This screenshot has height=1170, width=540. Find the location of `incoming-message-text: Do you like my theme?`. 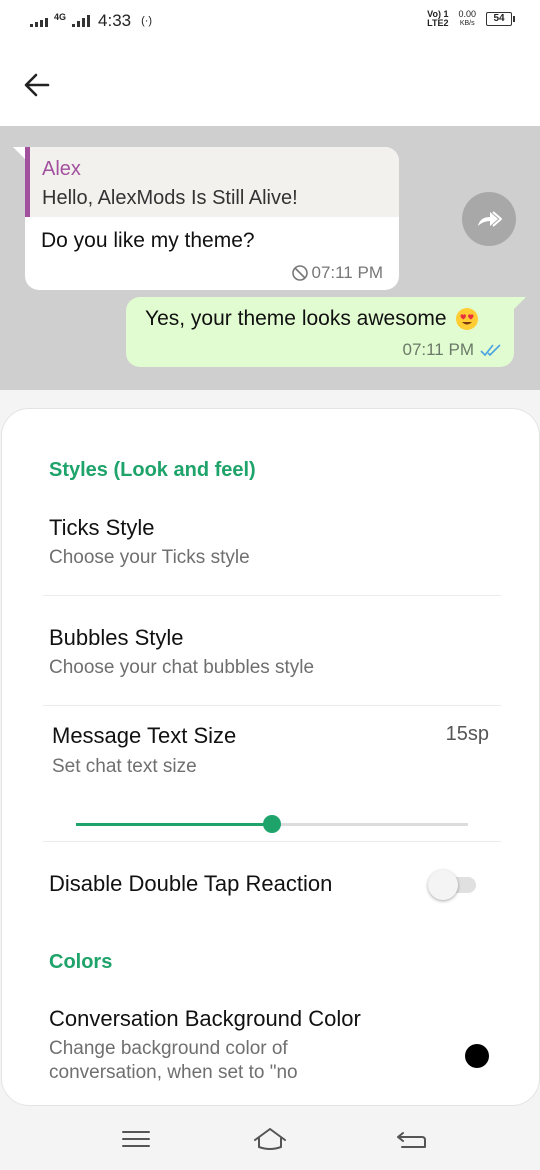

incoming-message-text: Do you like my theme? is located at coordinates (148, 240).